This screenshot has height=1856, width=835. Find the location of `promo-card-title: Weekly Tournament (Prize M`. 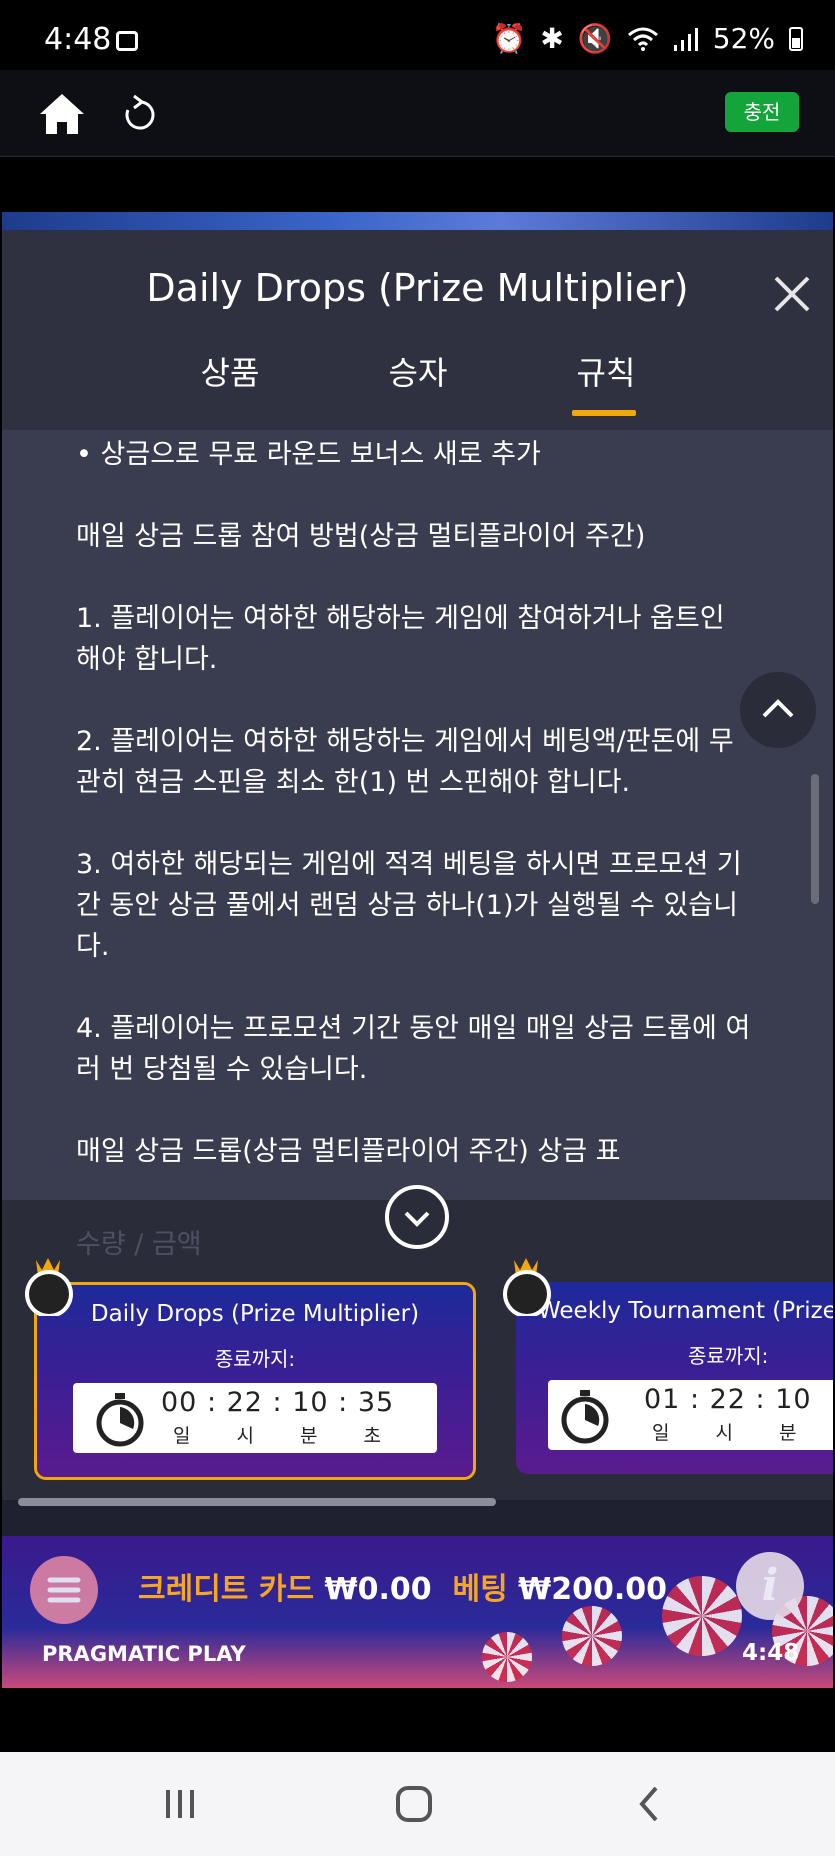

promo-card-title: Weekly Tournament (Prize M is located at coordinates (685, 1311).